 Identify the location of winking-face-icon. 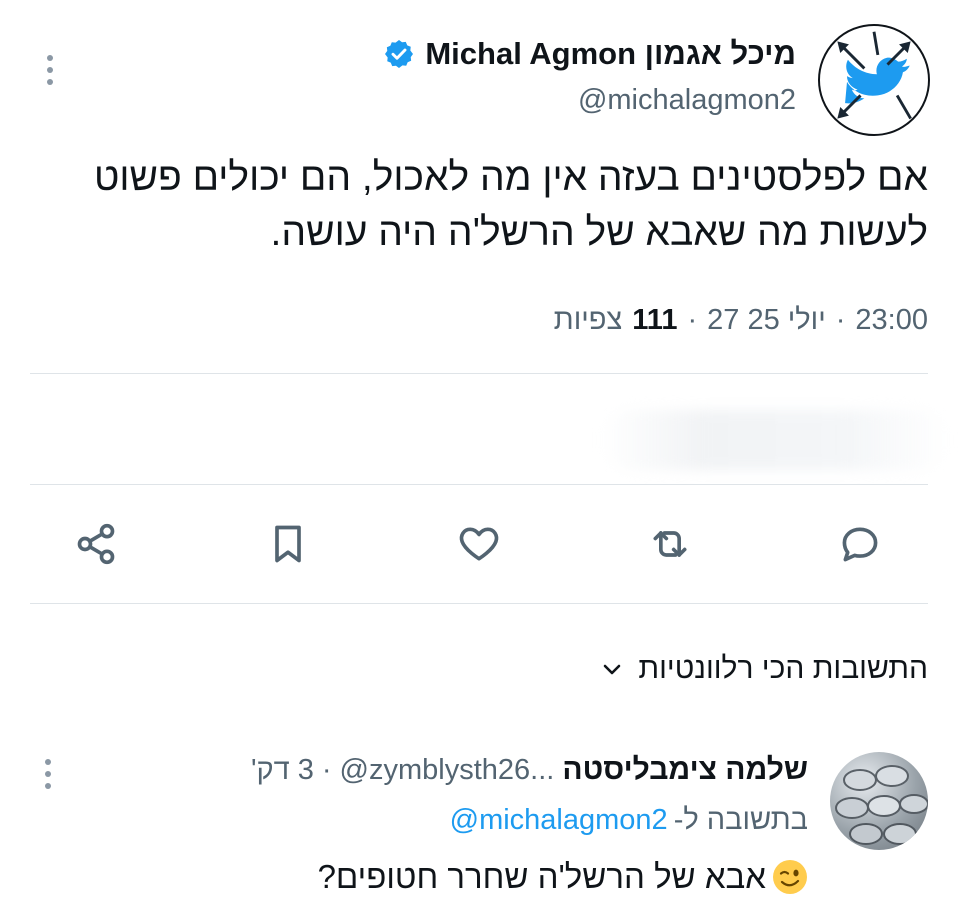
(790, 877).